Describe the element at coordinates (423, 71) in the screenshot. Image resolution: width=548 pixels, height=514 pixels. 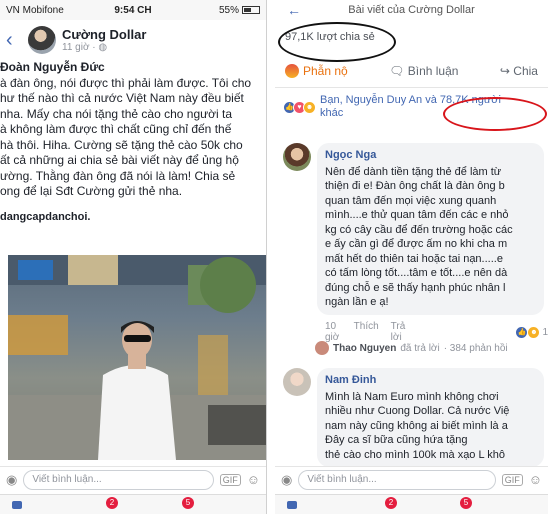
I see `comment-button: 🗨 Bình luận` at that location.